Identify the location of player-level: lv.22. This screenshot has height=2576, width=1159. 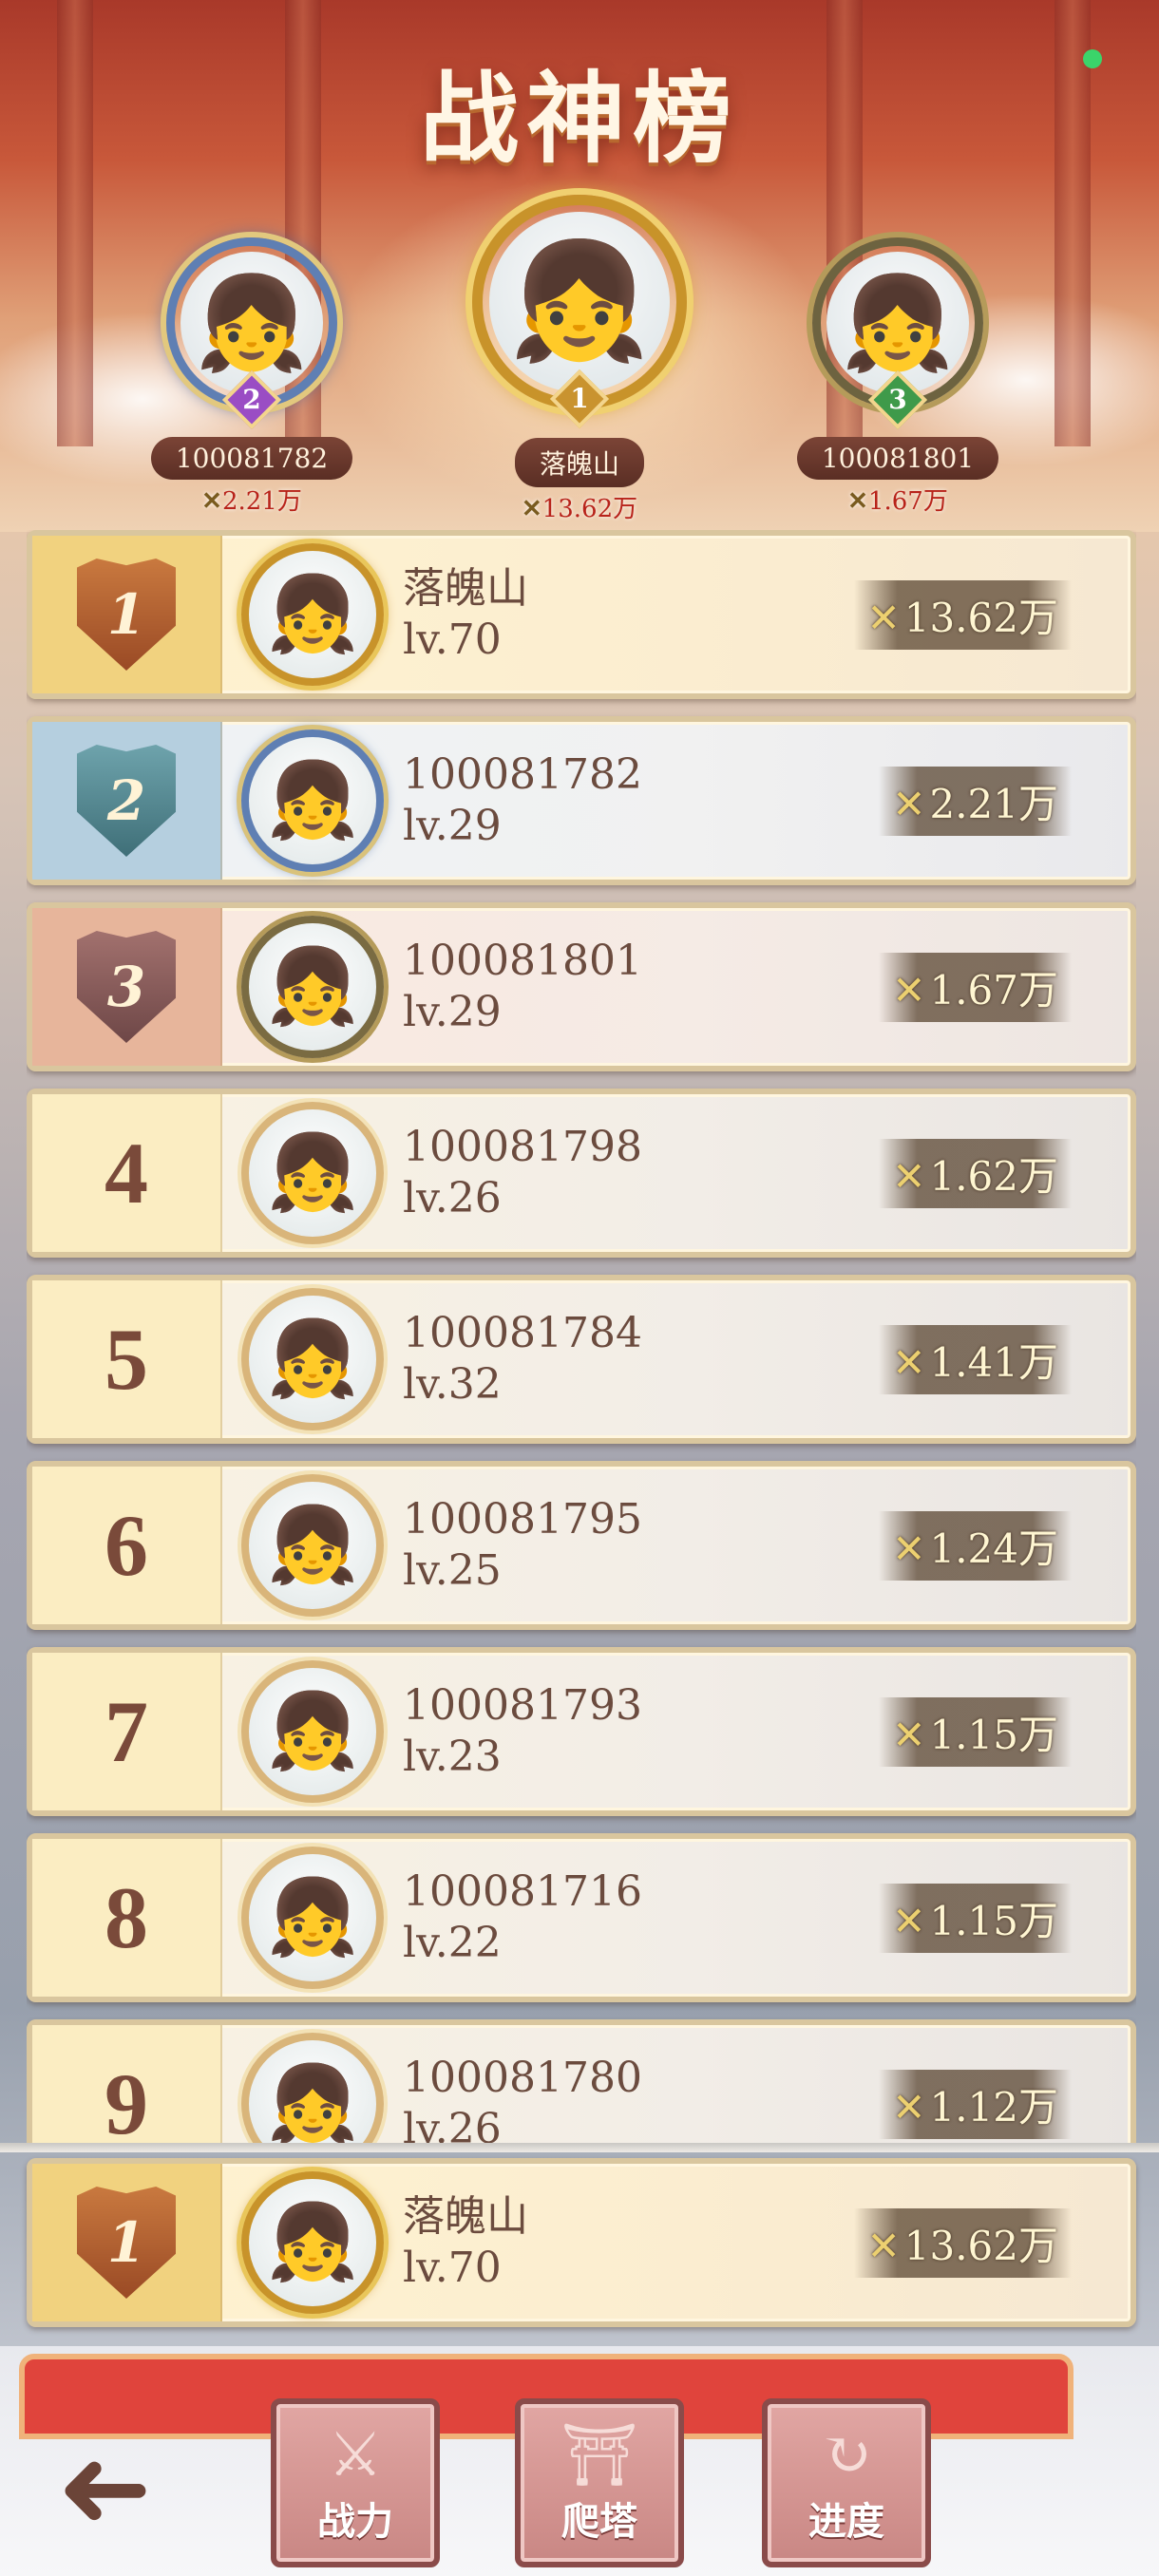
(452, 1943).